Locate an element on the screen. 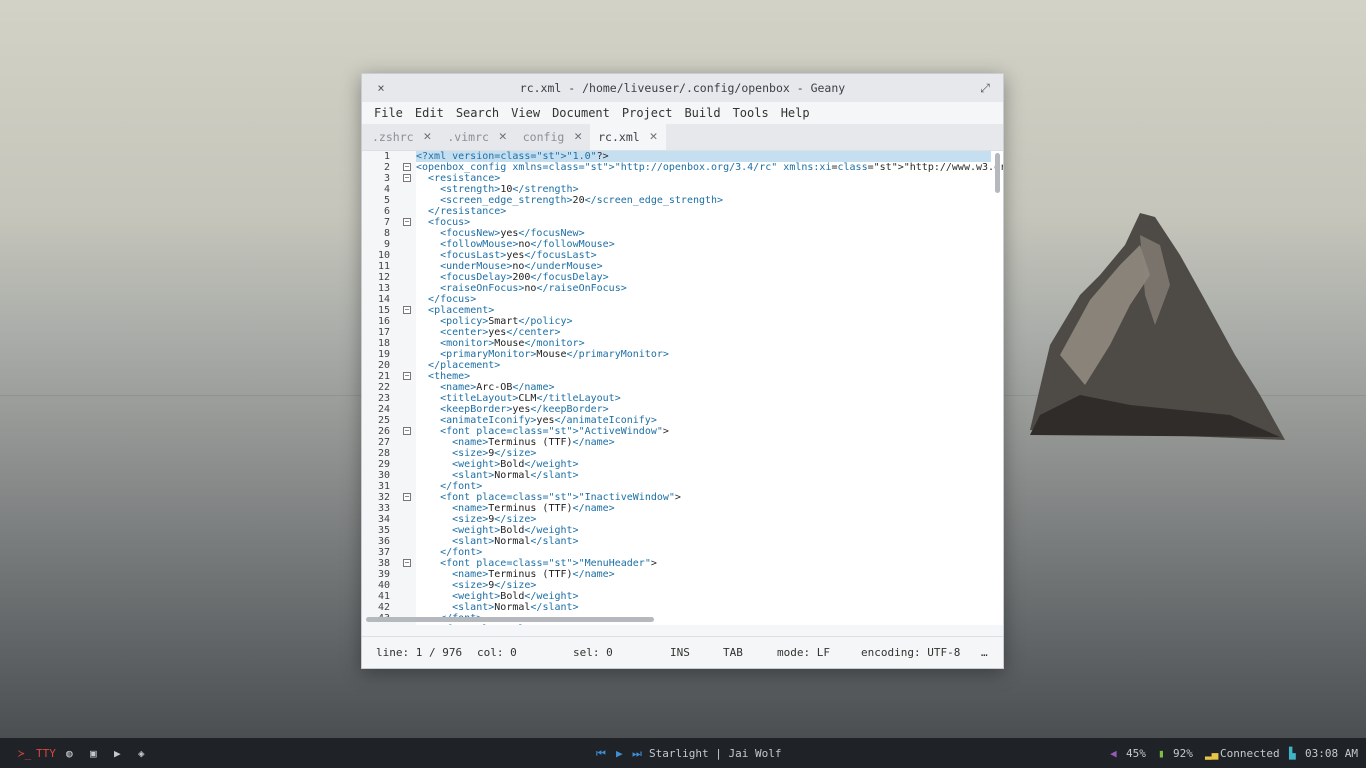 This screenshot has height=768, width=1366. code-line: 1 <?xml version=class="st">"1.0"?> is located at coordinates (687, 156).